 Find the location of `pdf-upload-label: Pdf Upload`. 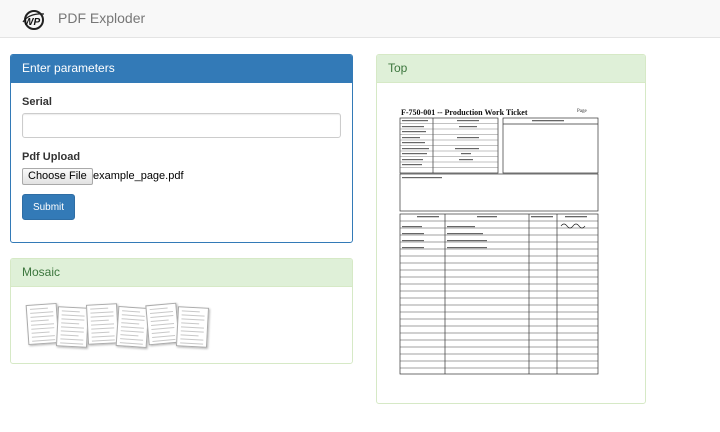

pdf-upload-label: Pdf Upload is located at coordinates (51, 157).